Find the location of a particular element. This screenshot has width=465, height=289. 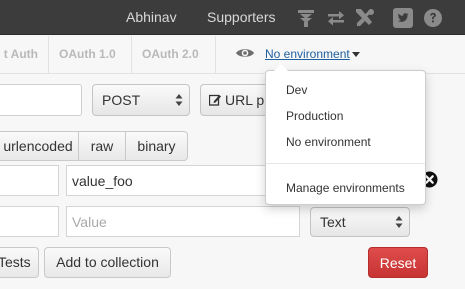

edit-icon is located at coordinates (215, 100).